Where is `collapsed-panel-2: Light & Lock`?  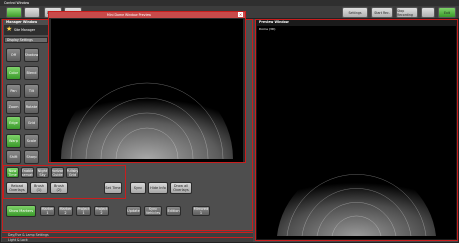
collapsed-panel-2: Light & Lock is located at coordinates (127, 239).